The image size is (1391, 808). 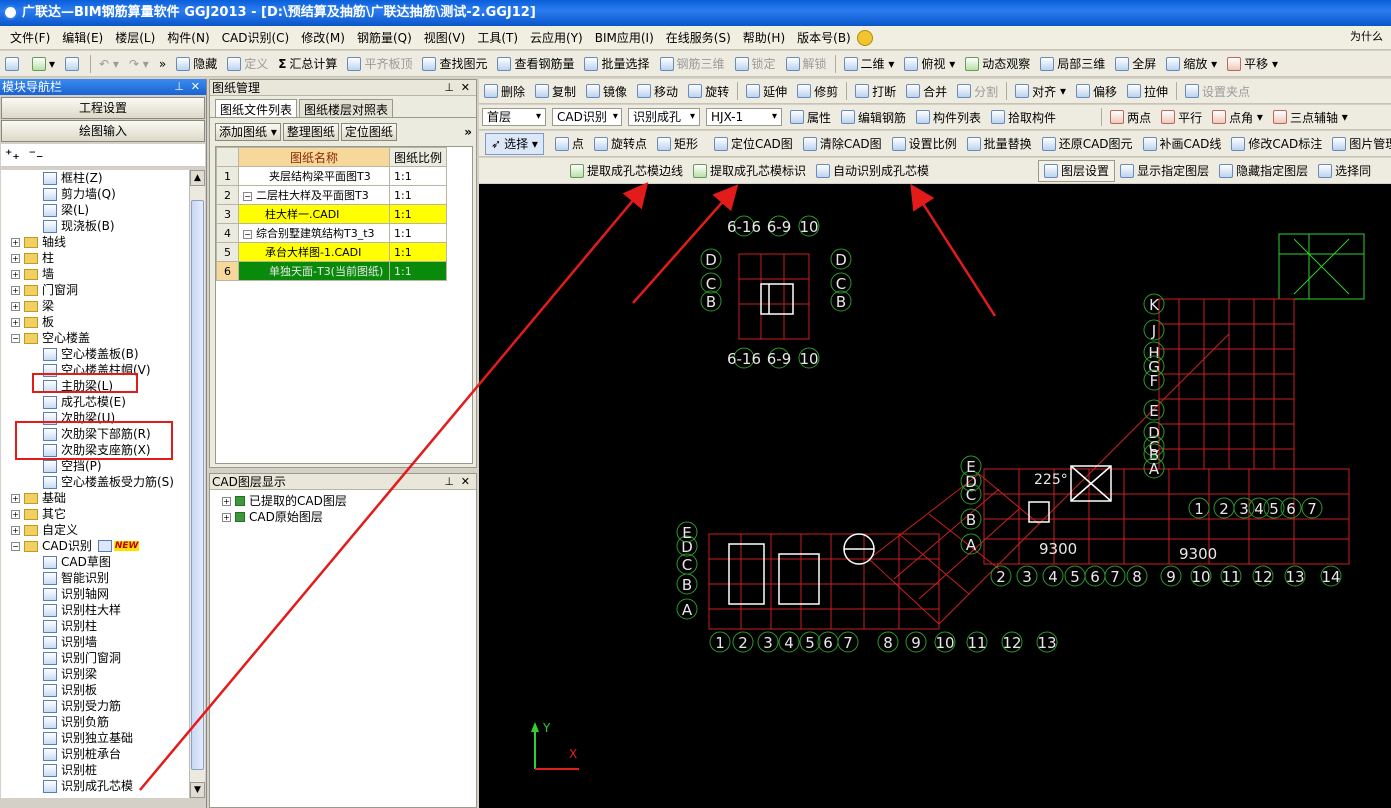 What do you see at coordinates (755, 64) in the screenshot?
I see `lock-button: 锁定` at bounding box center [755, 64].